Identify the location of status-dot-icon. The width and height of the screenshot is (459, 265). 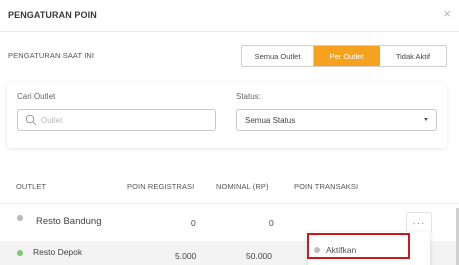
(317, 250).